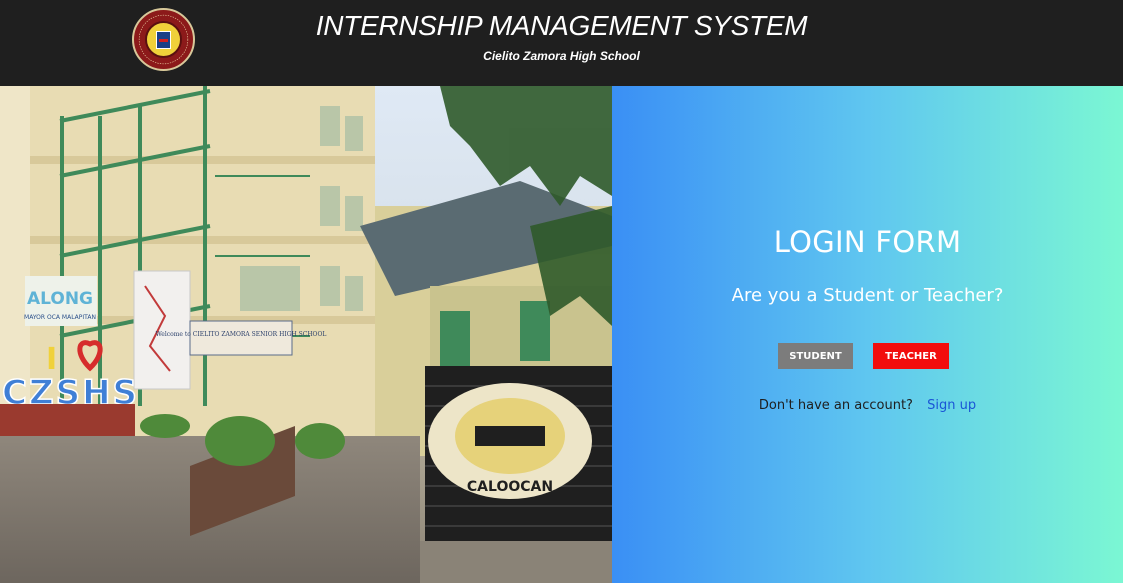 The image size is (1123, 583). Describe the element at coordinates (60, 317) in the screenshot. I see `mayor-sign-text: MAYOR OCA MALAPITAN` at that location.